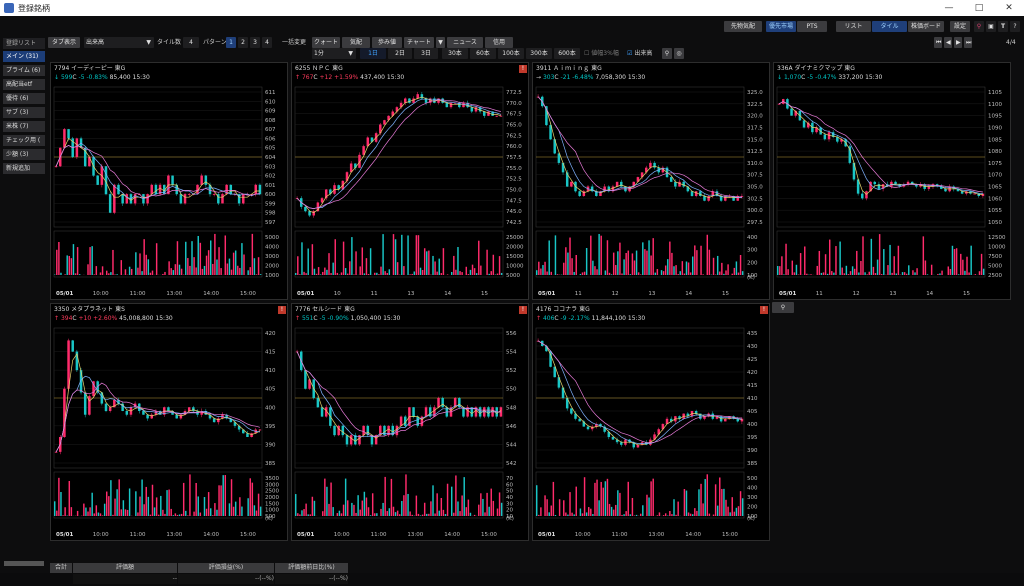 The image size is (1024, 586). What do you see at coordinates (499, 42) in the screenshot?
I see `tab-margin: 信用` at bounding box center [499, 42].